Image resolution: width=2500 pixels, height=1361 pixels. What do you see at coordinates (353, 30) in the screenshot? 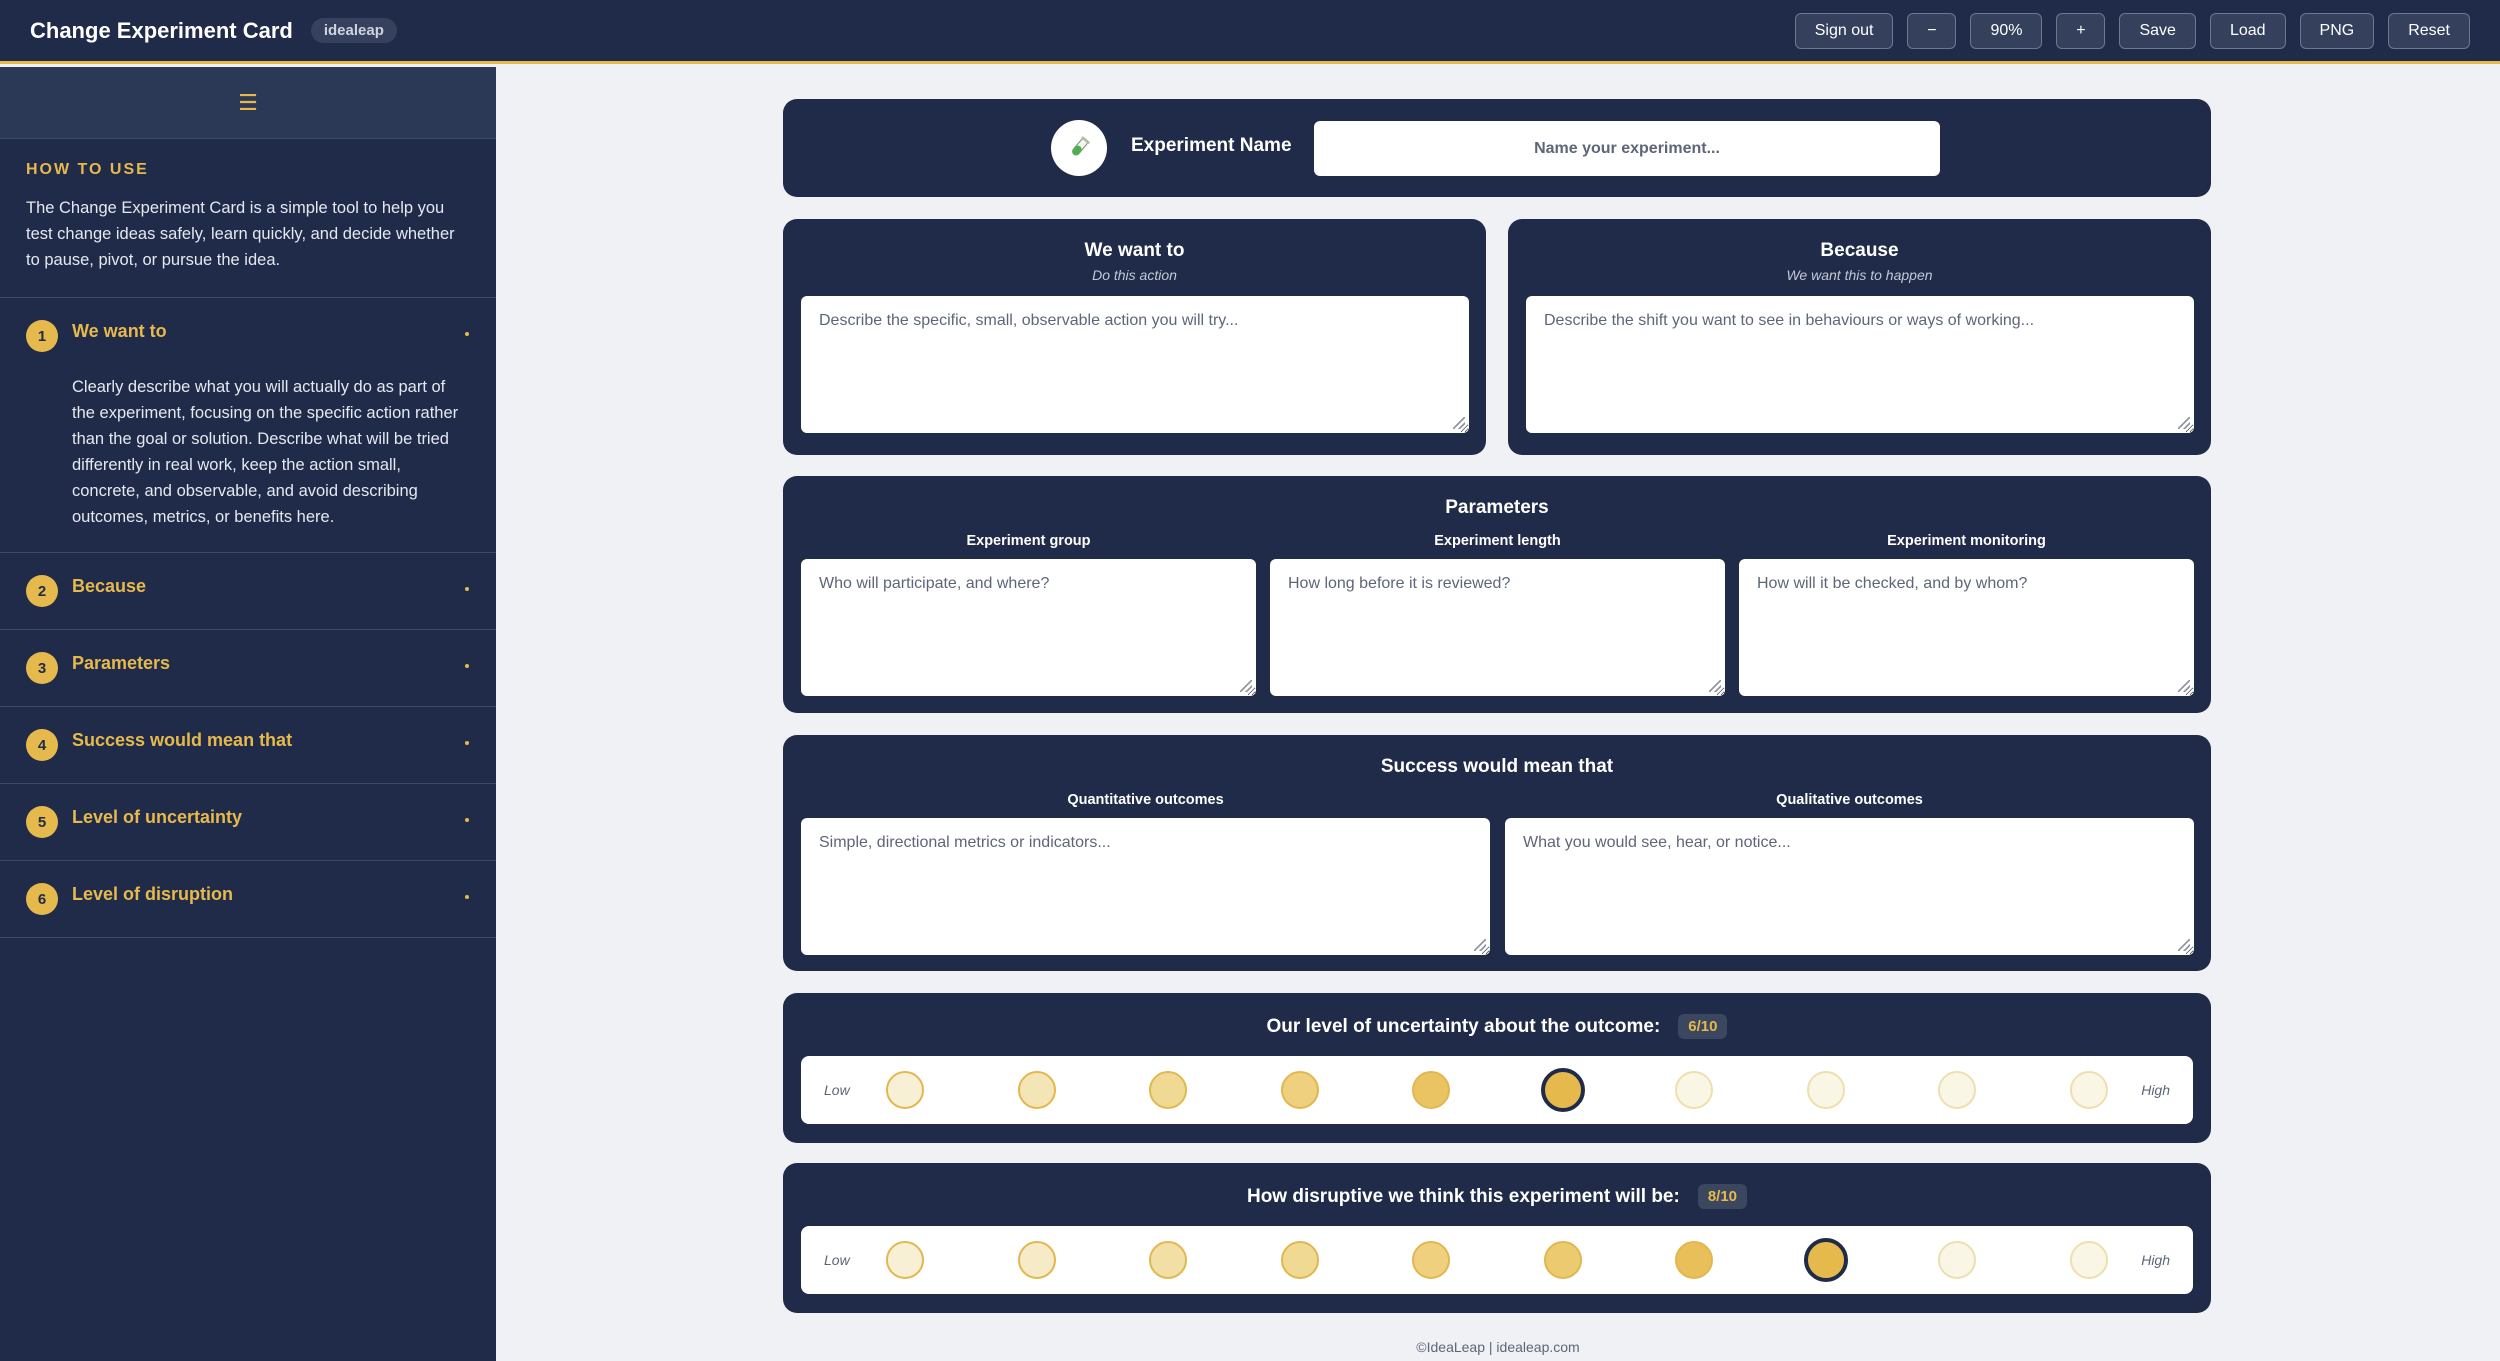
I see `brand-badge: idealeap` at bounding box center [353, 30].